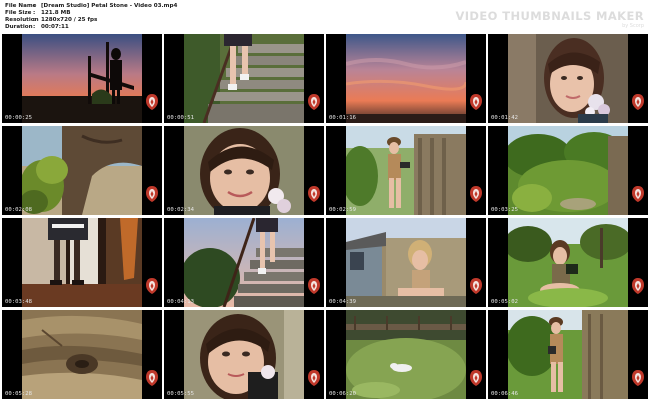 The width and height of the screenshot is (650, 402). I want to click on thumbnail-frame-shed-sitting, so click(406, 262).